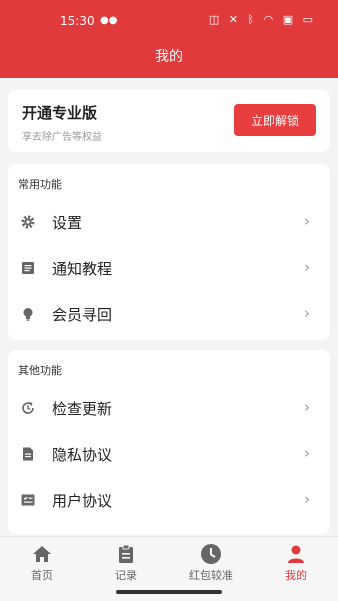 The width and height of the screenshot is (338, 601). Describe the element at coordinates (169, 21) in the screenshot. I see `status-bar: 15:30 ●● ◫ ✕ ᛒ ◠ ▣ ▭` at that location.